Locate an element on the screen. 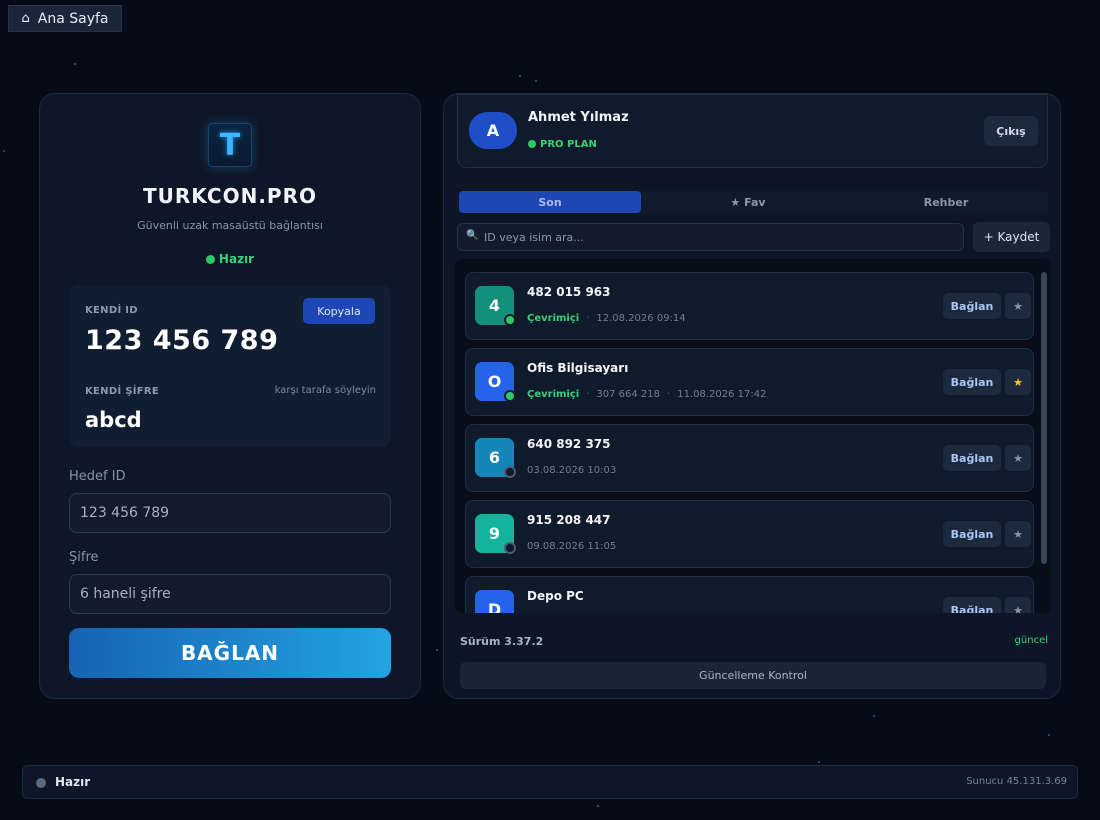  password-hint: karşı tarafa söyleyin is located at coordinates (325, 390).